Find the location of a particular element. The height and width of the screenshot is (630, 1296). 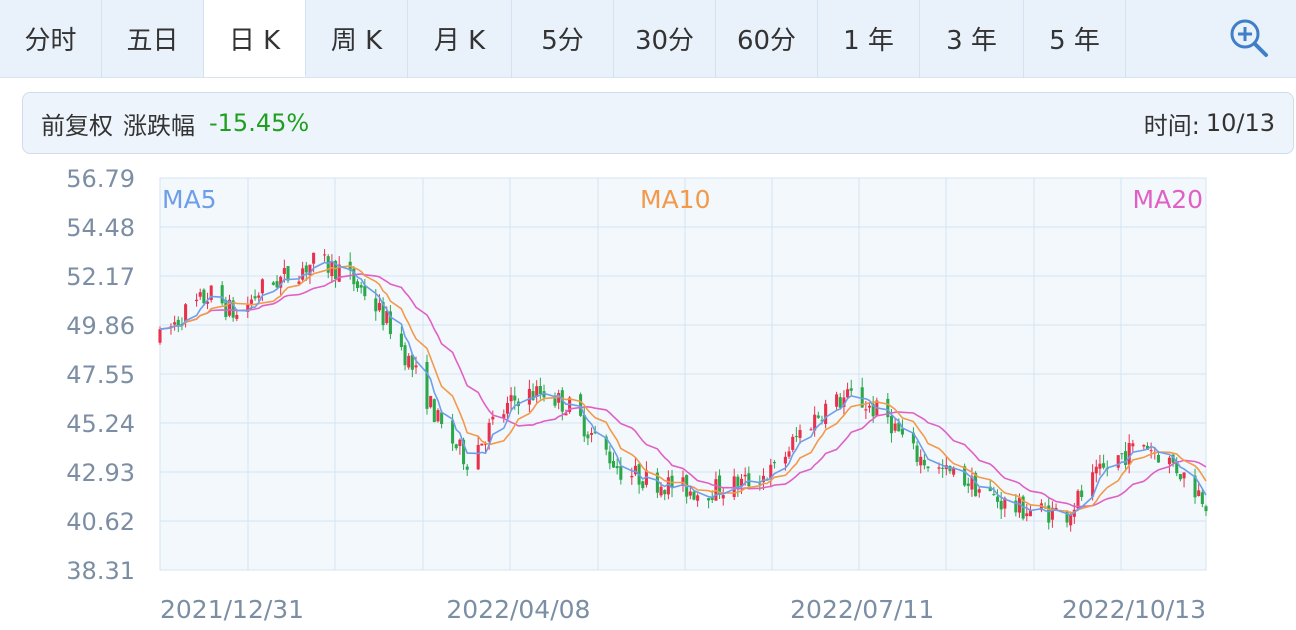

tab-4: 周 K is located at coordinates (357, 38).